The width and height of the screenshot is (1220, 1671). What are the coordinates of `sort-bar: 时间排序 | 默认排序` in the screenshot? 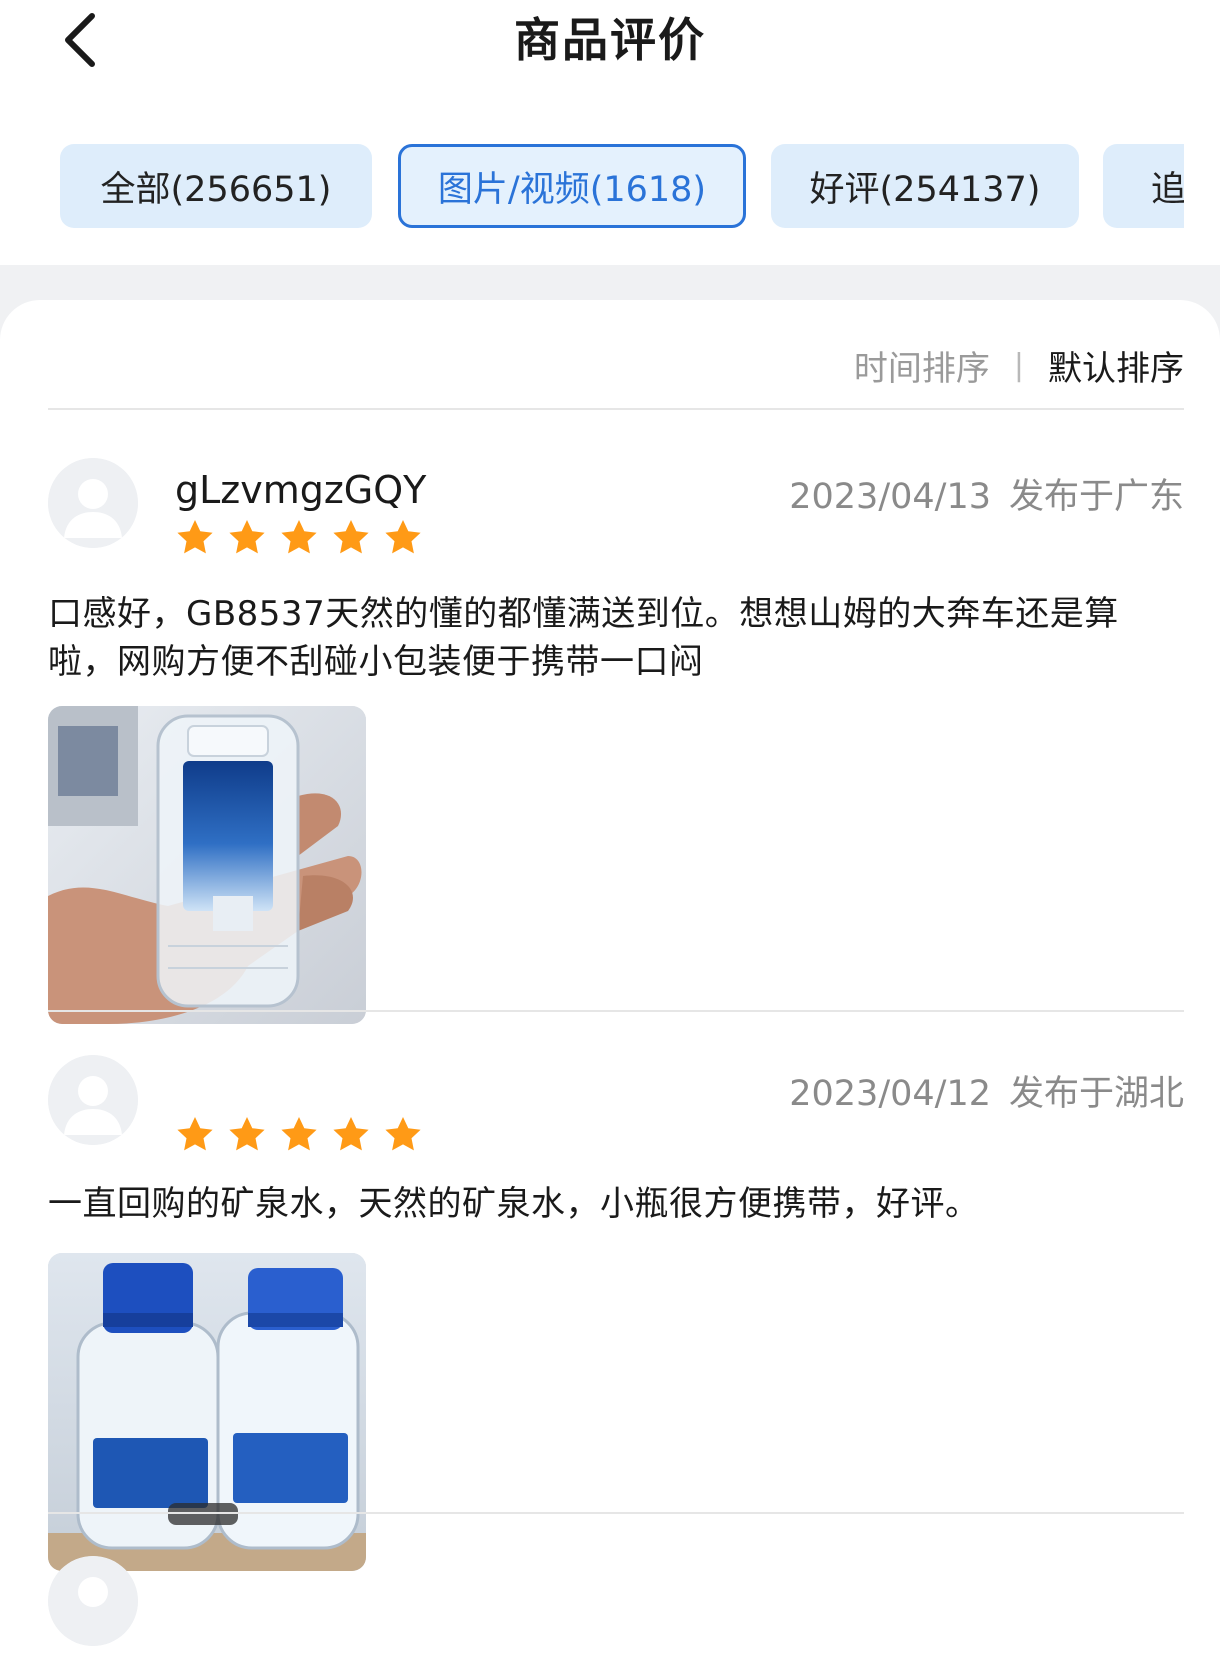 It's located at (1019, 365).